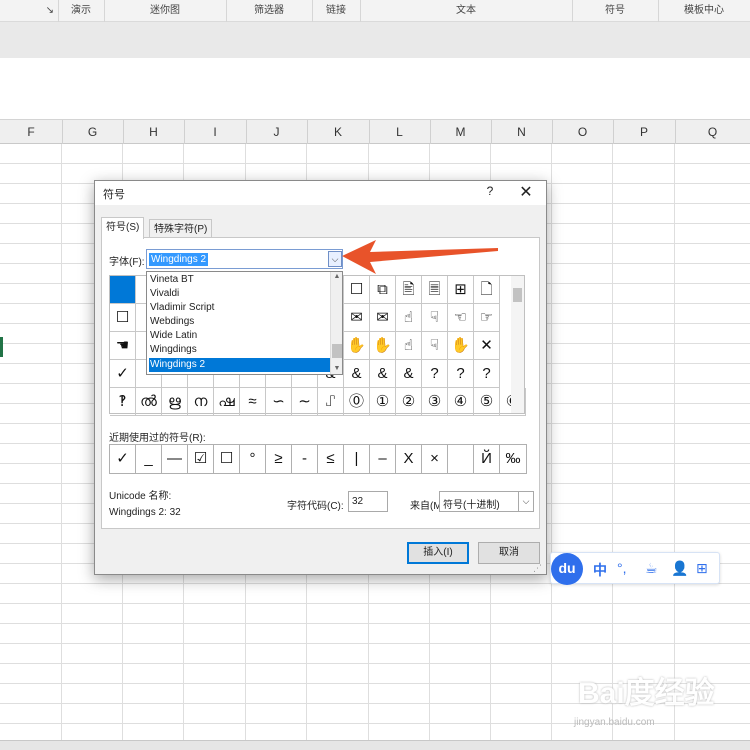  Describe the element at coordinates (487, 402) in the screenshot. I see `symbol-cell: ⑤` at that location.